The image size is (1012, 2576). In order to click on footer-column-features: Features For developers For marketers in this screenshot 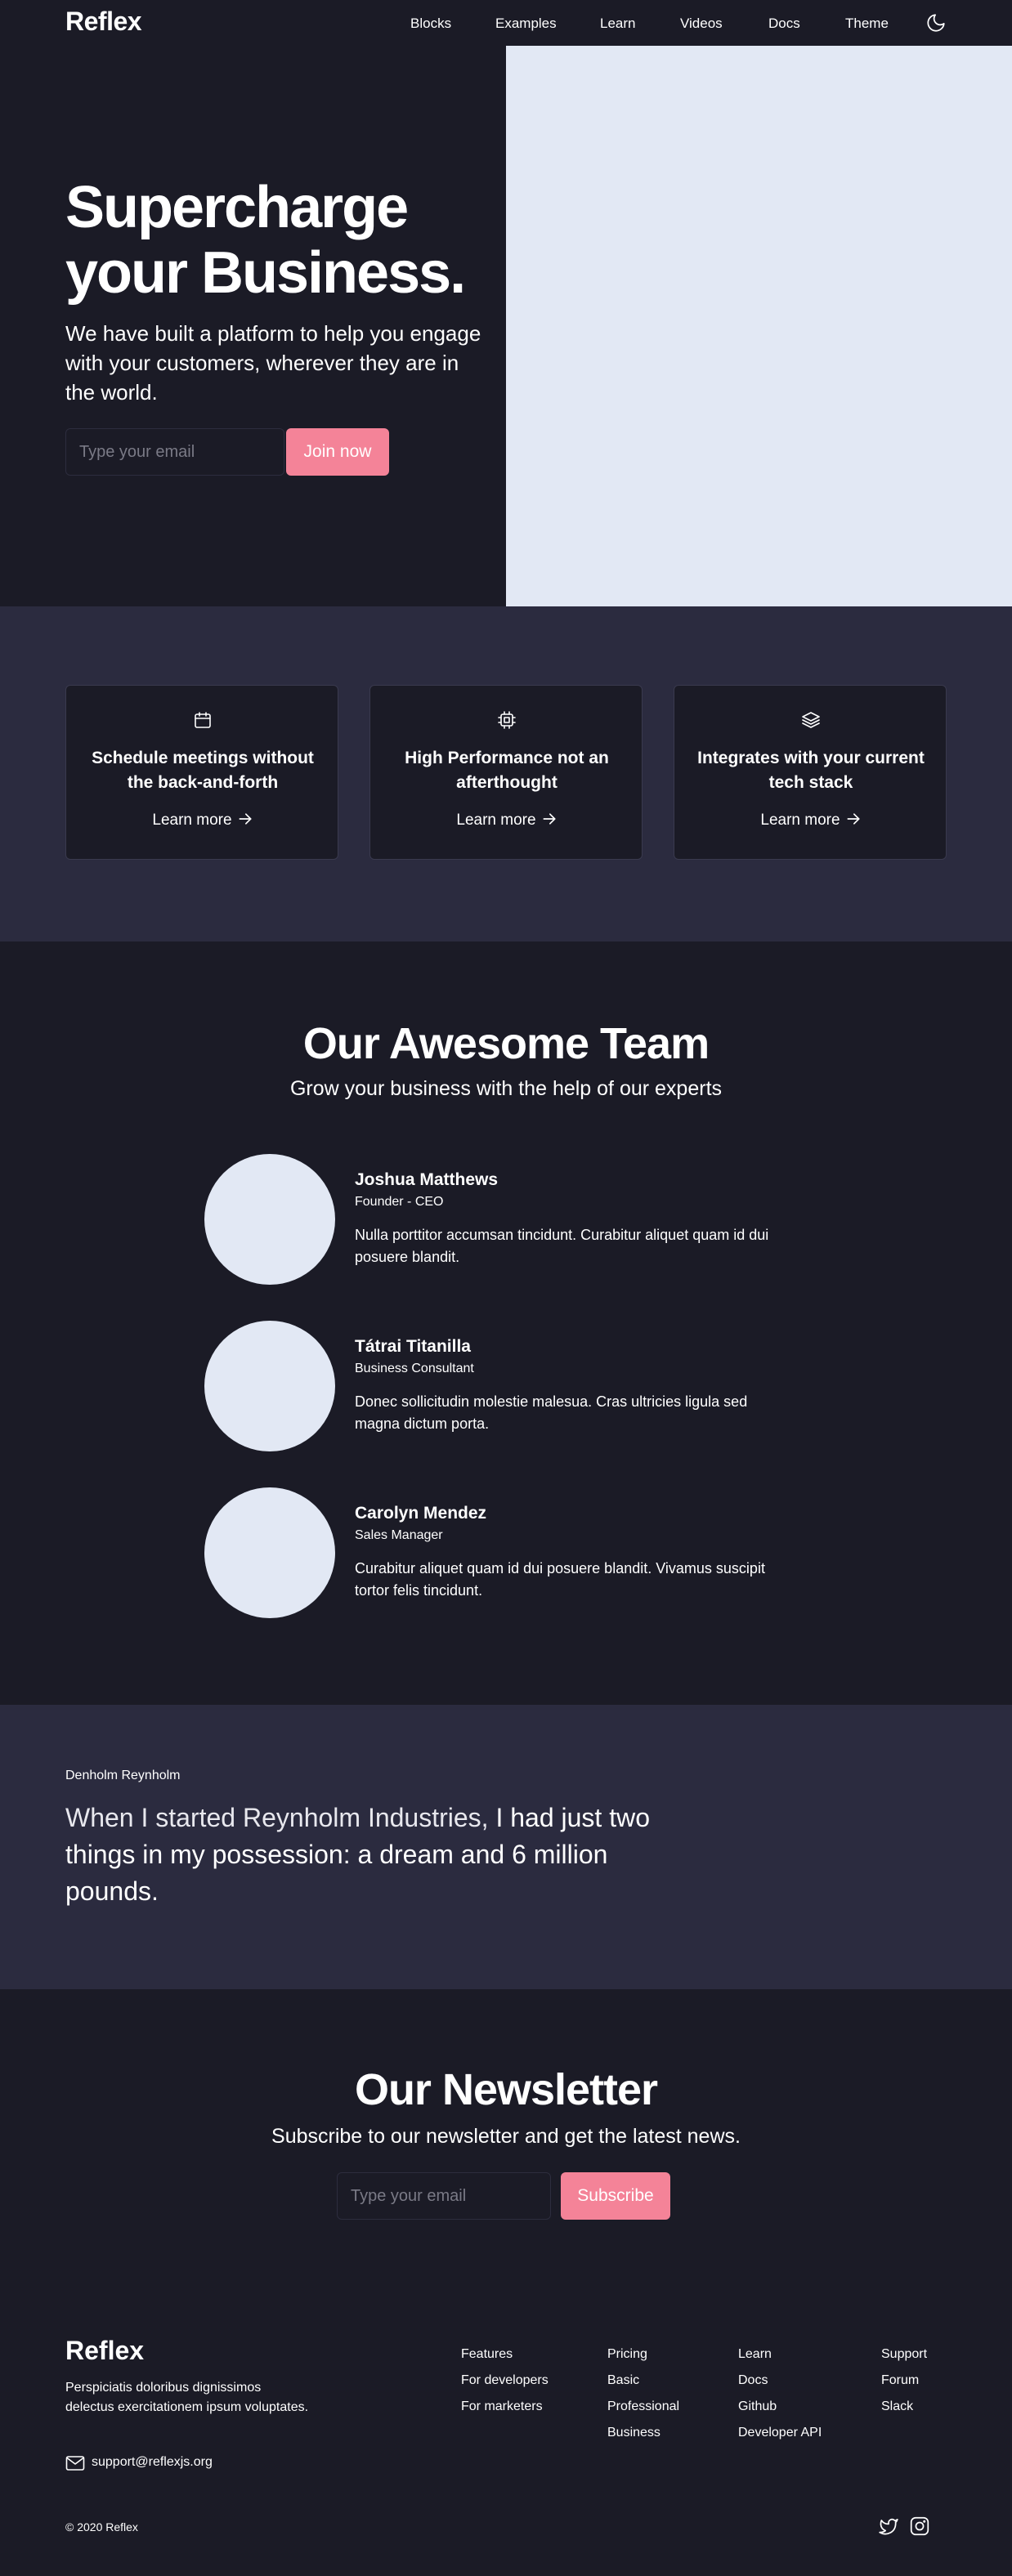, I will do `click(505, 2386)`.